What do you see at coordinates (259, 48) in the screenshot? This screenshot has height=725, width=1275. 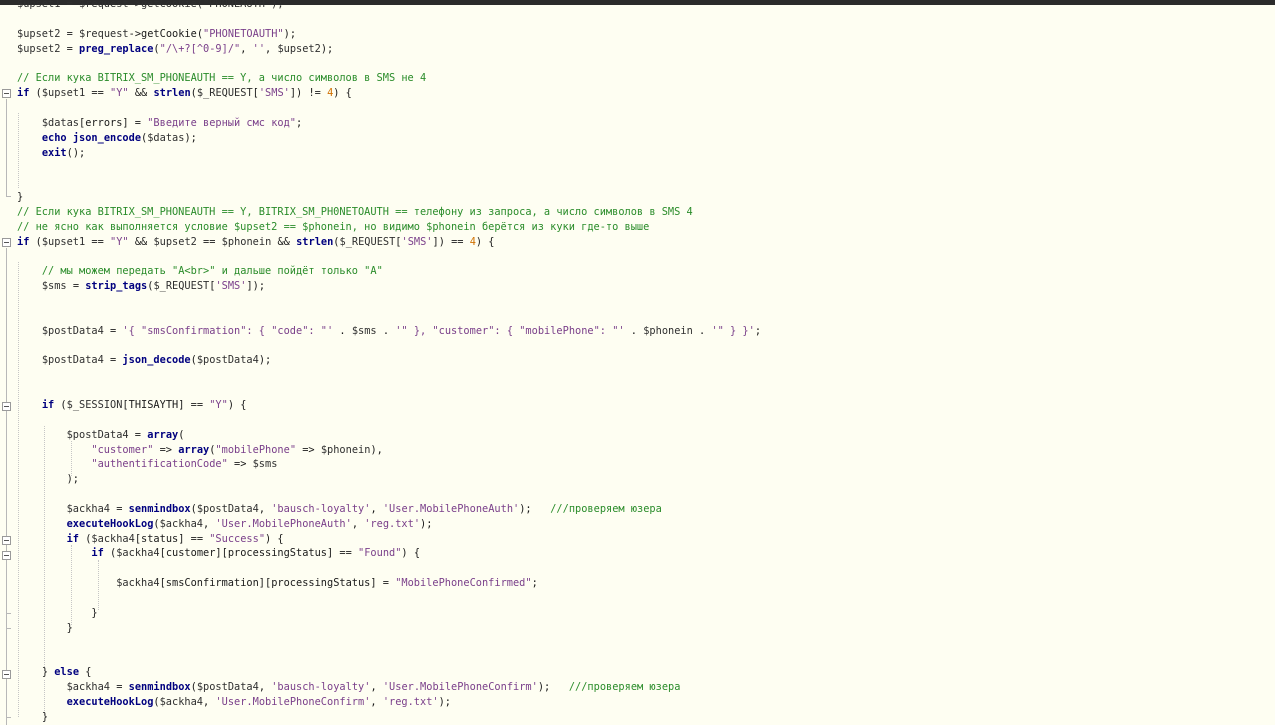 I see `code-token: ''` at bounding box center [259, 48].